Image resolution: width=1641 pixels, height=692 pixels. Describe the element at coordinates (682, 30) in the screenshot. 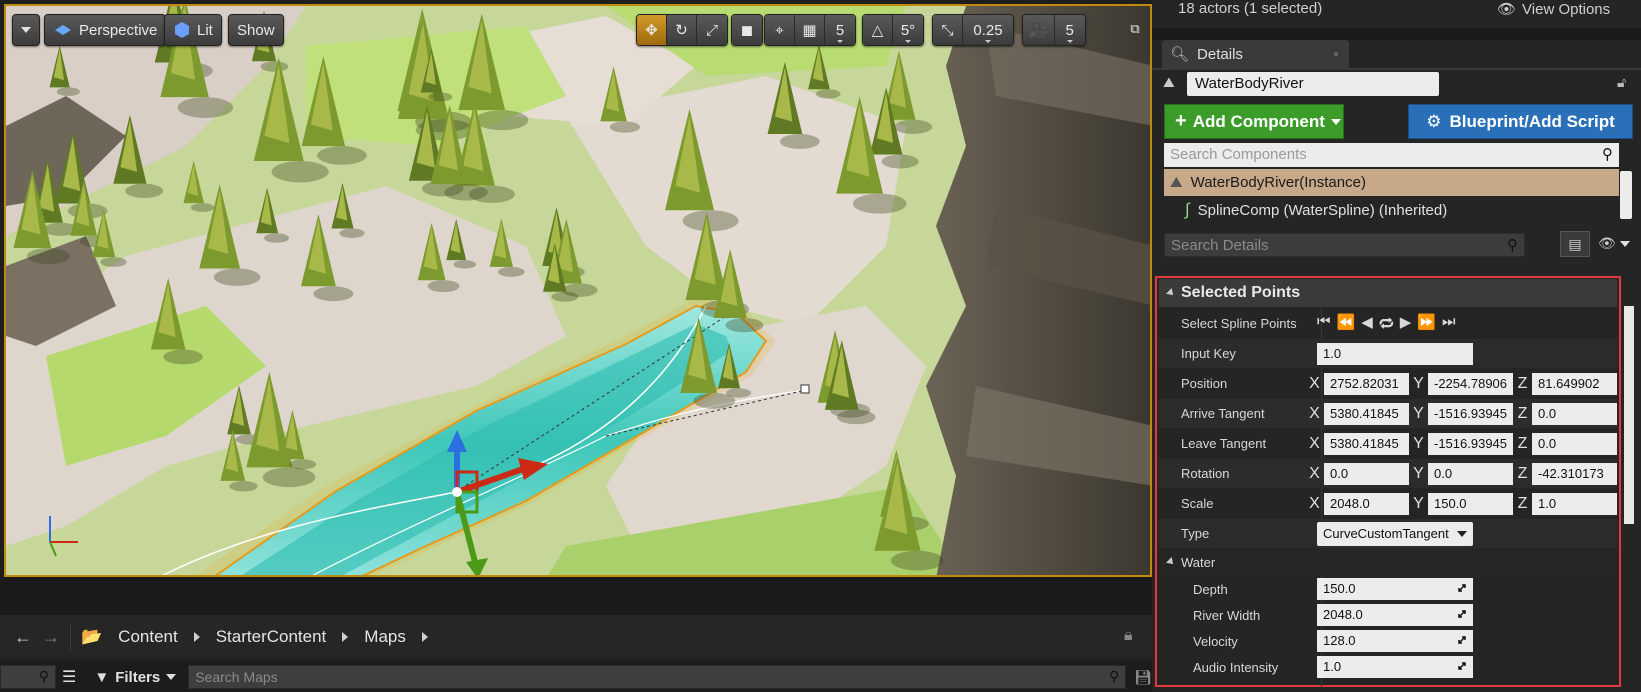

I see `rotate-tool-button: ↻` at that location.